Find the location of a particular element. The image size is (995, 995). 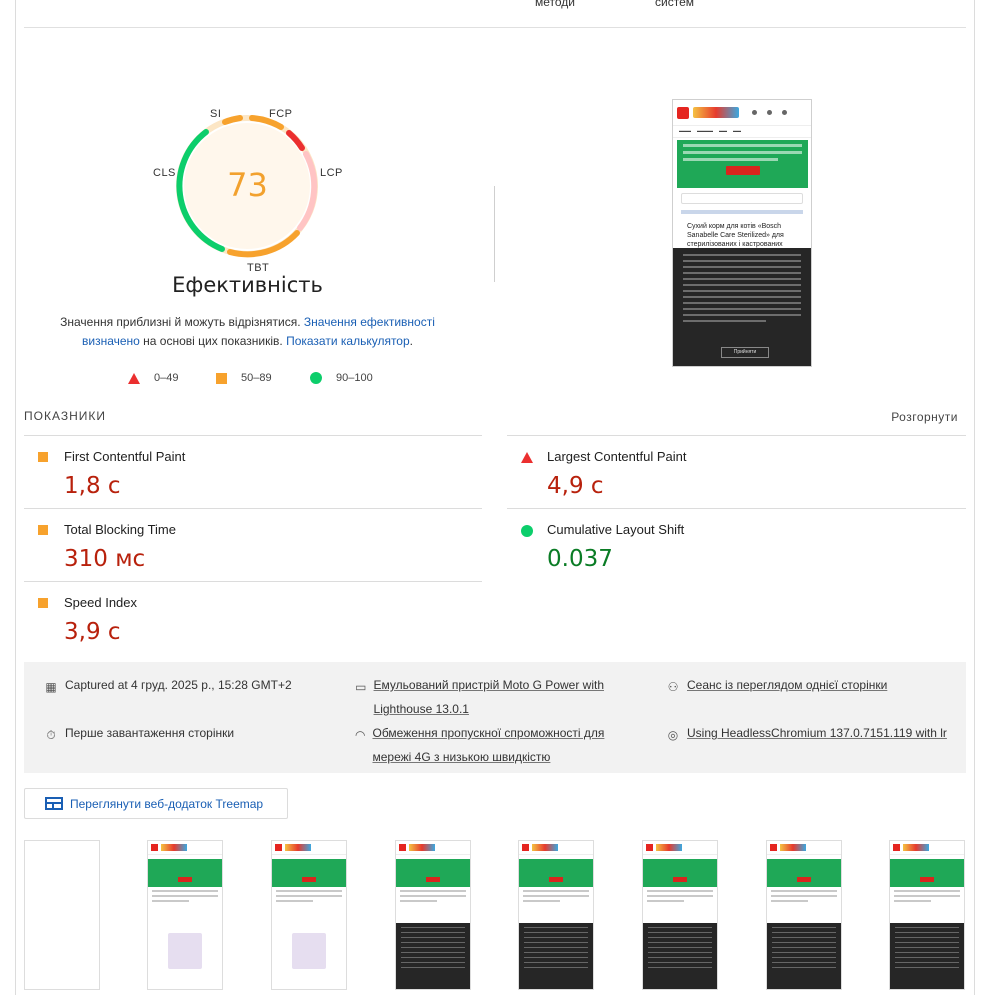

screenshot-header is located at coordinates (742, 113).